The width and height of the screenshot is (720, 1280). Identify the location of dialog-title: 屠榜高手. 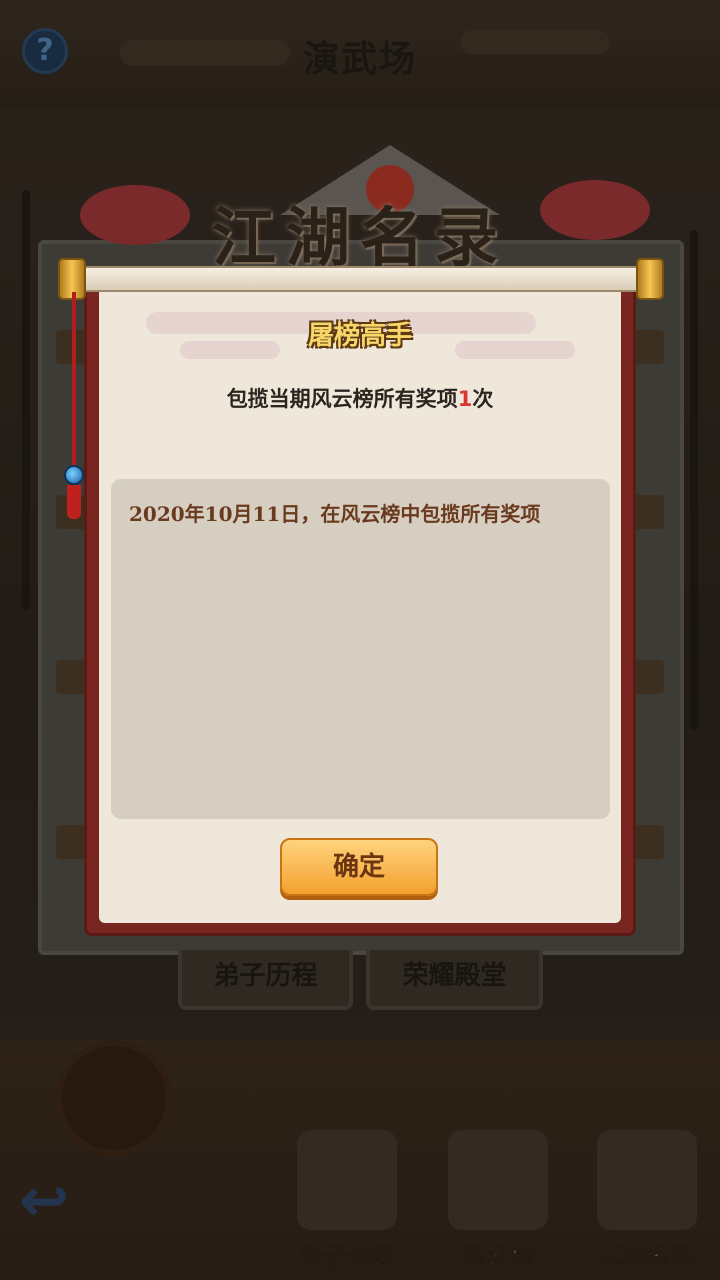
(359, 336).